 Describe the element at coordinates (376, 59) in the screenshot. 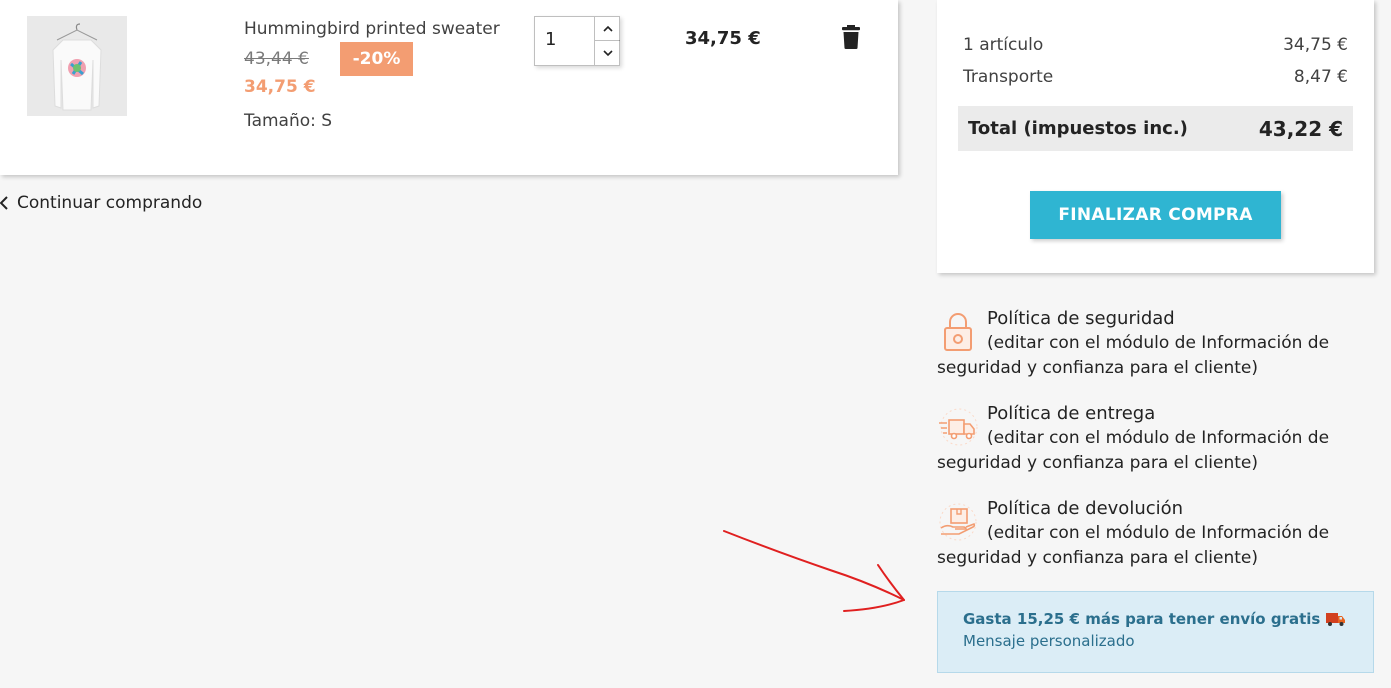

I see `discount-badge: -20%` at that location.